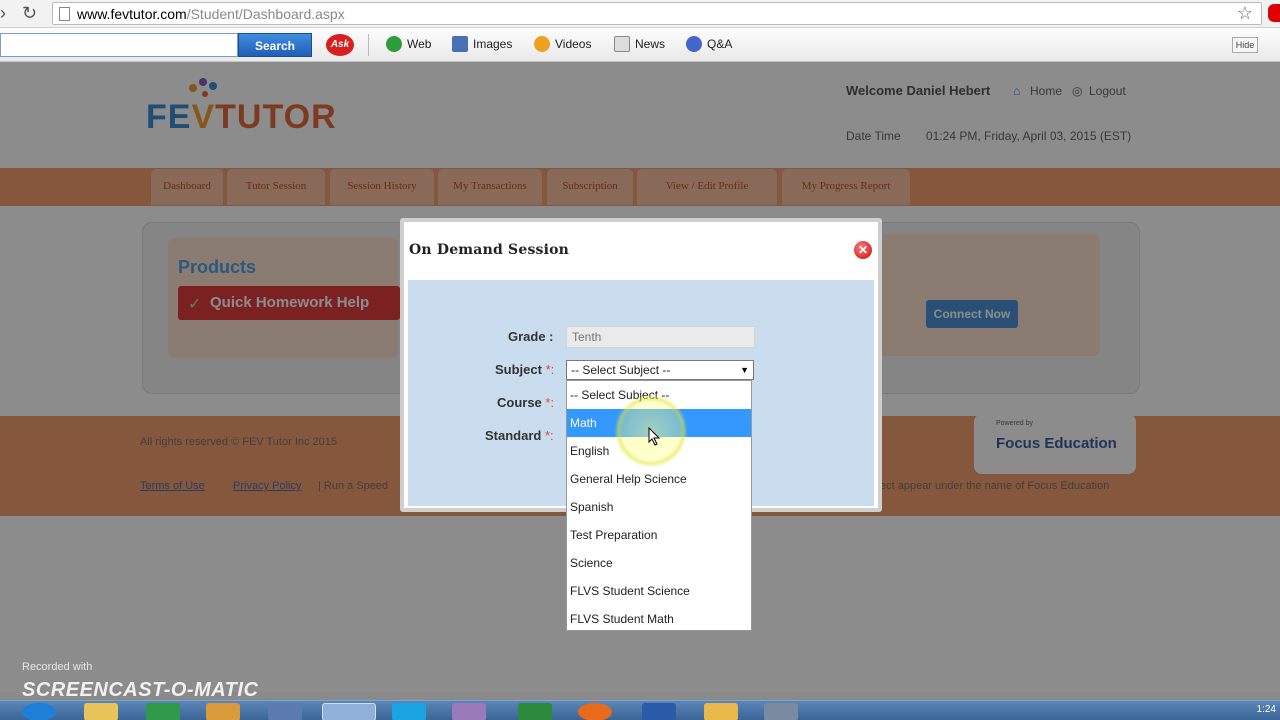 This screenshot has width=1280, height=720. Describe the element at coordinates (550, 369) in the screenshot. I see `subject-required-mark: *:` at that location.